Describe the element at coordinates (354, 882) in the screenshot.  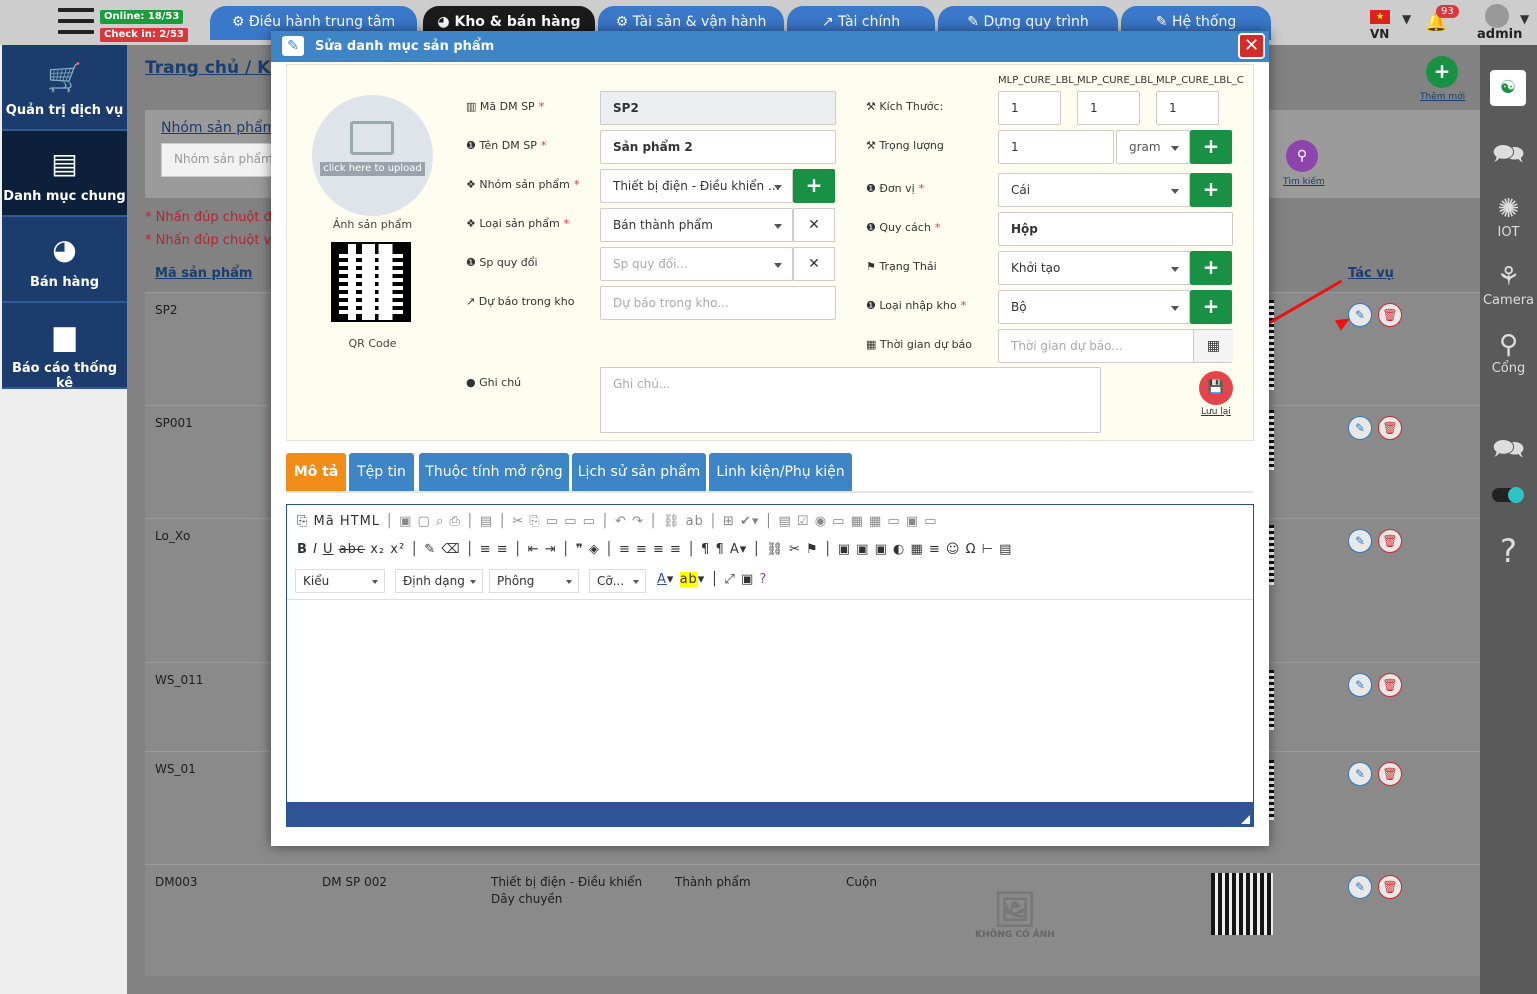
I see `row-name: DM SP 002` at that location.